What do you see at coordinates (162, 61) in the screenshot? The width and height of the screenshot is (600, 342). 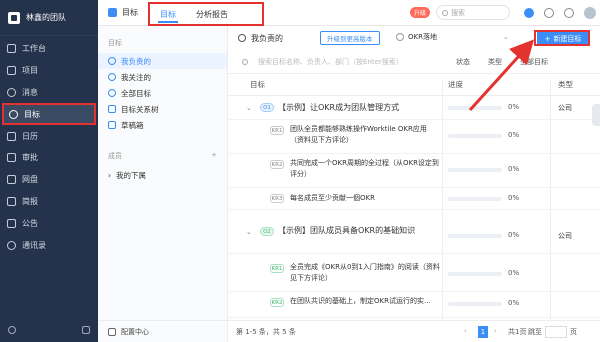 I see `subnav-item-mine: 我负责的` at bounding box center [162, 61].